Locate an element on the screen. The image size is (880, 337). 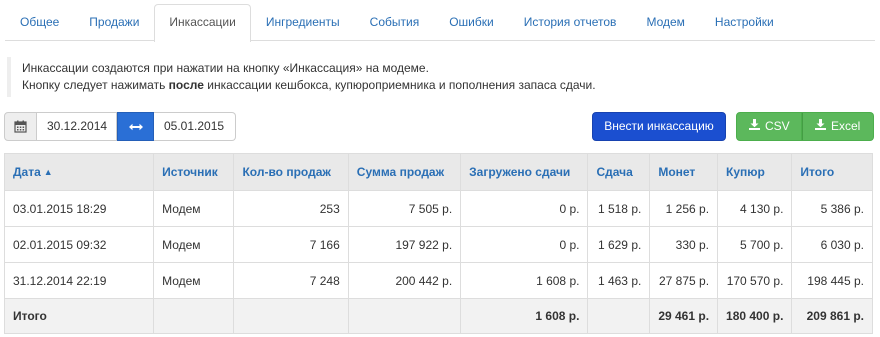
footer-cell-change-loaded: 1 608 р. is located at coordinates (524, 316).